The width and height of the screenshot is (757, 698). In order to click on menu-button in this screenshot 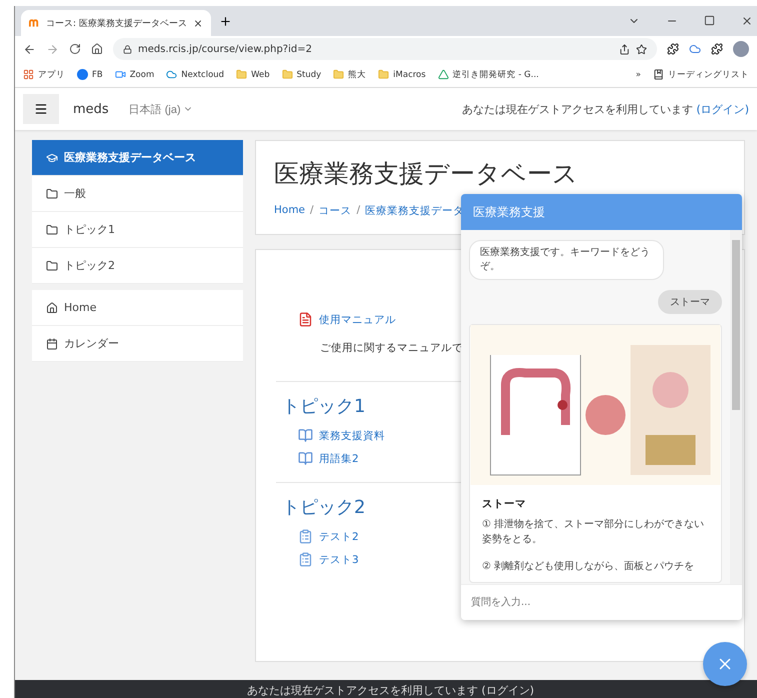, I will do `click(41, 109)`.